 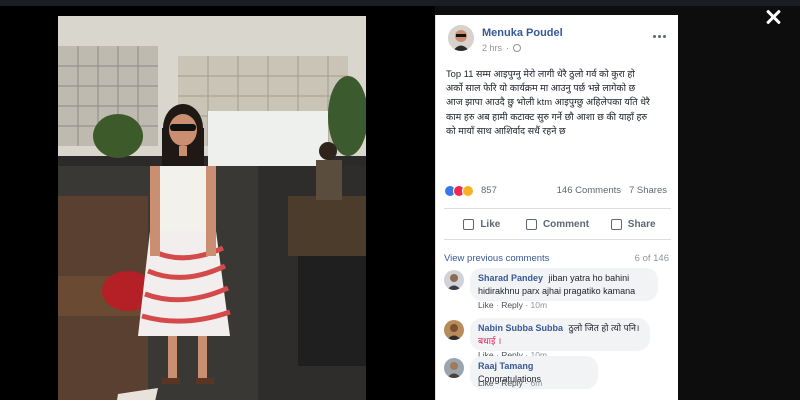 I want to click on comment-actions: Like · Reply · 10m, so click(x=513, y=305).